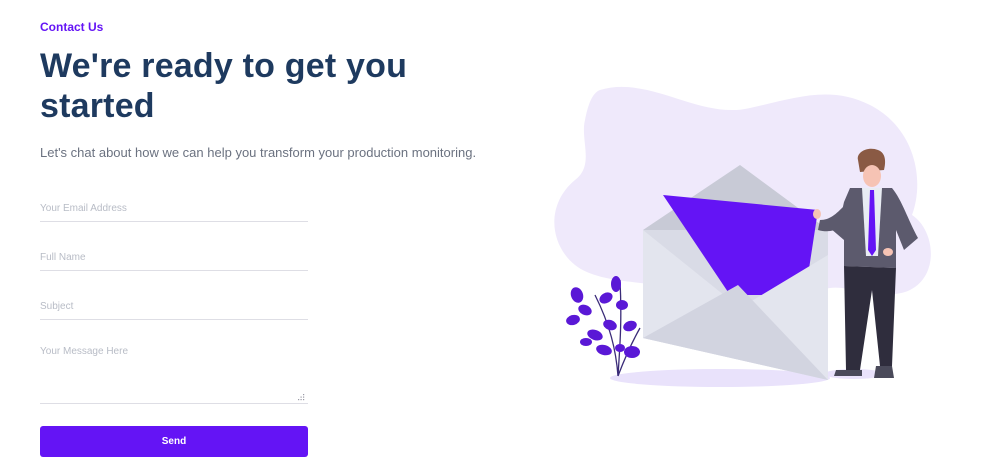  Describe the element at coordinates (174, 258) in the screenshot. I see `full-name-field` at that location.